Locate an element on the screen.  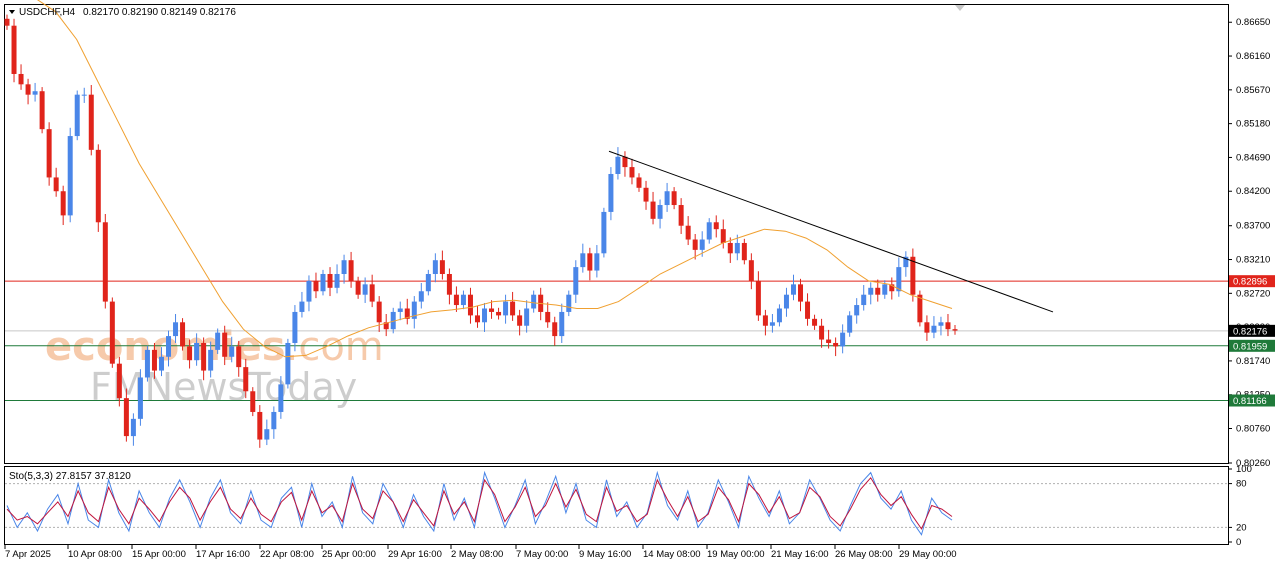
price-tag-label: 0.82896 is located at coordinates (1250, 282).